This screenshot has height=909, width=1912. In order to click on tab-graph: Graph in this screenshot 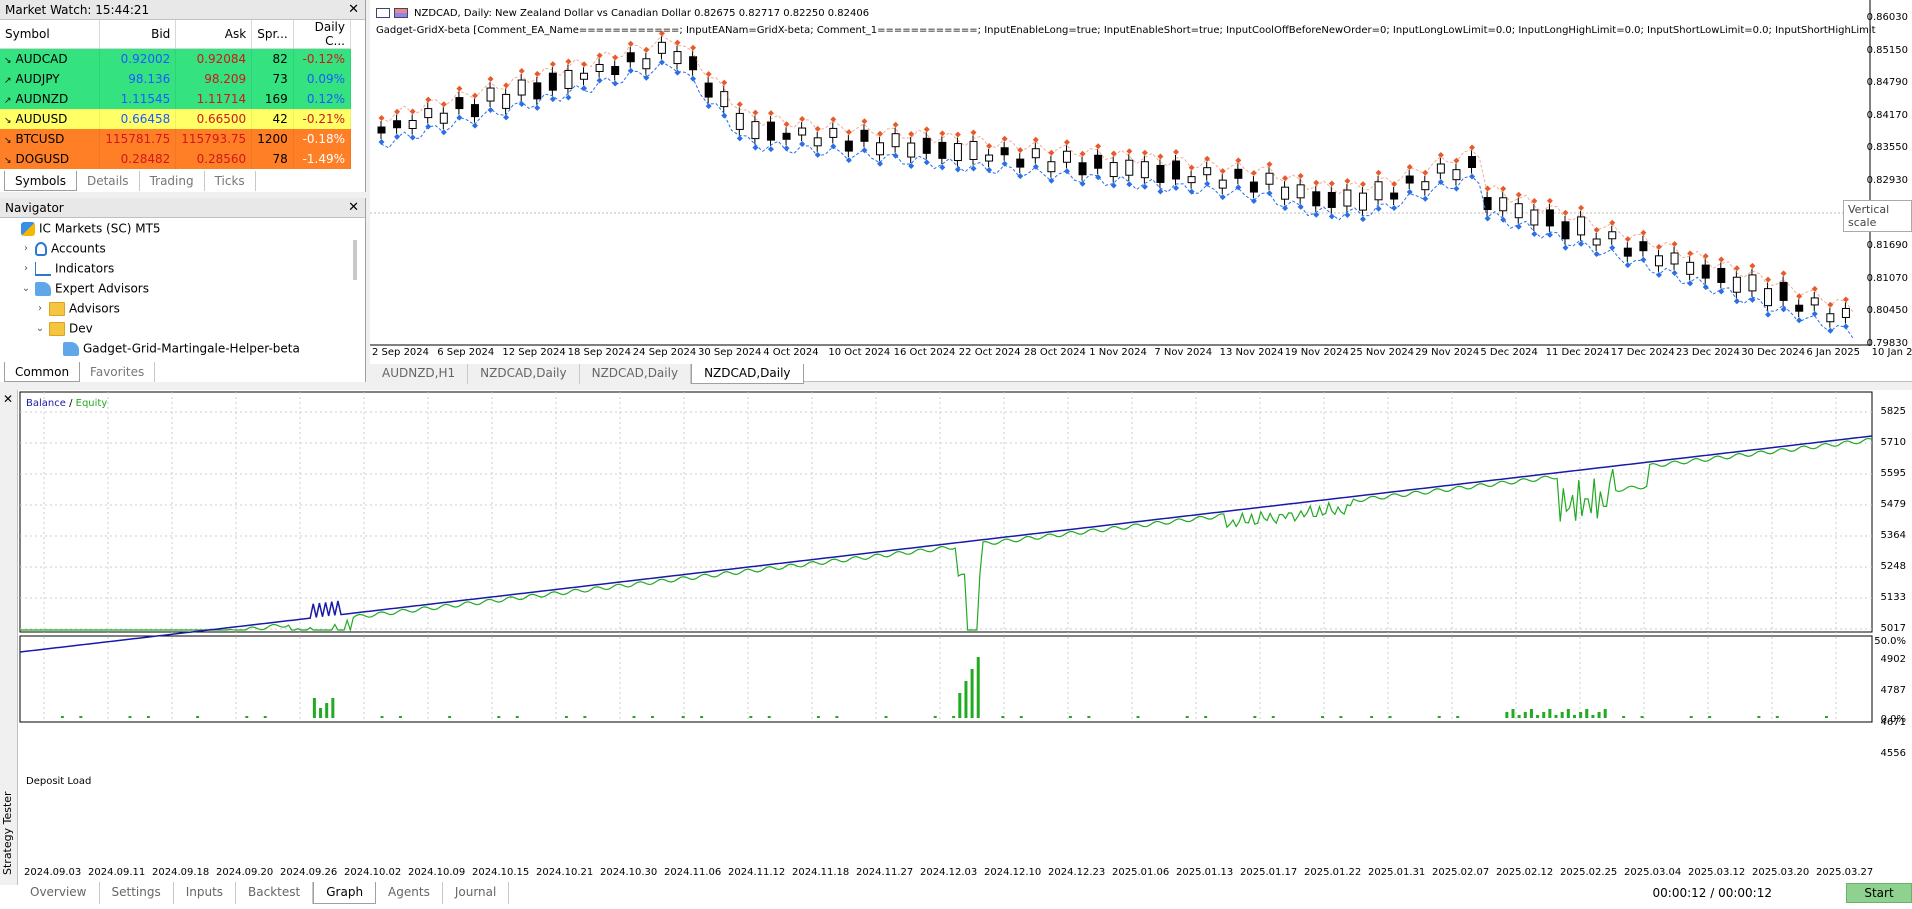, I will do `click(345, 893)`.